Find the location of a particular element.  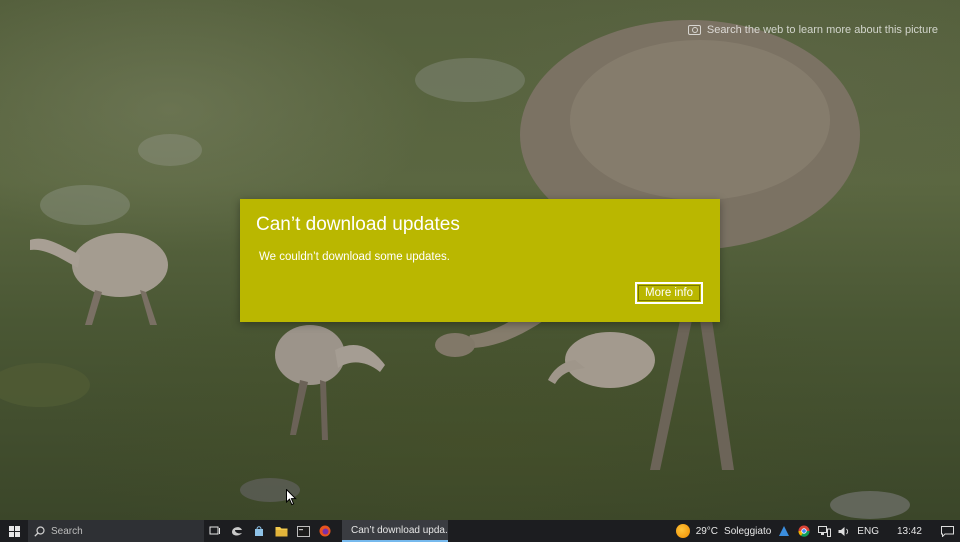

more-info-button: More info is located at coordinates (669, 293).